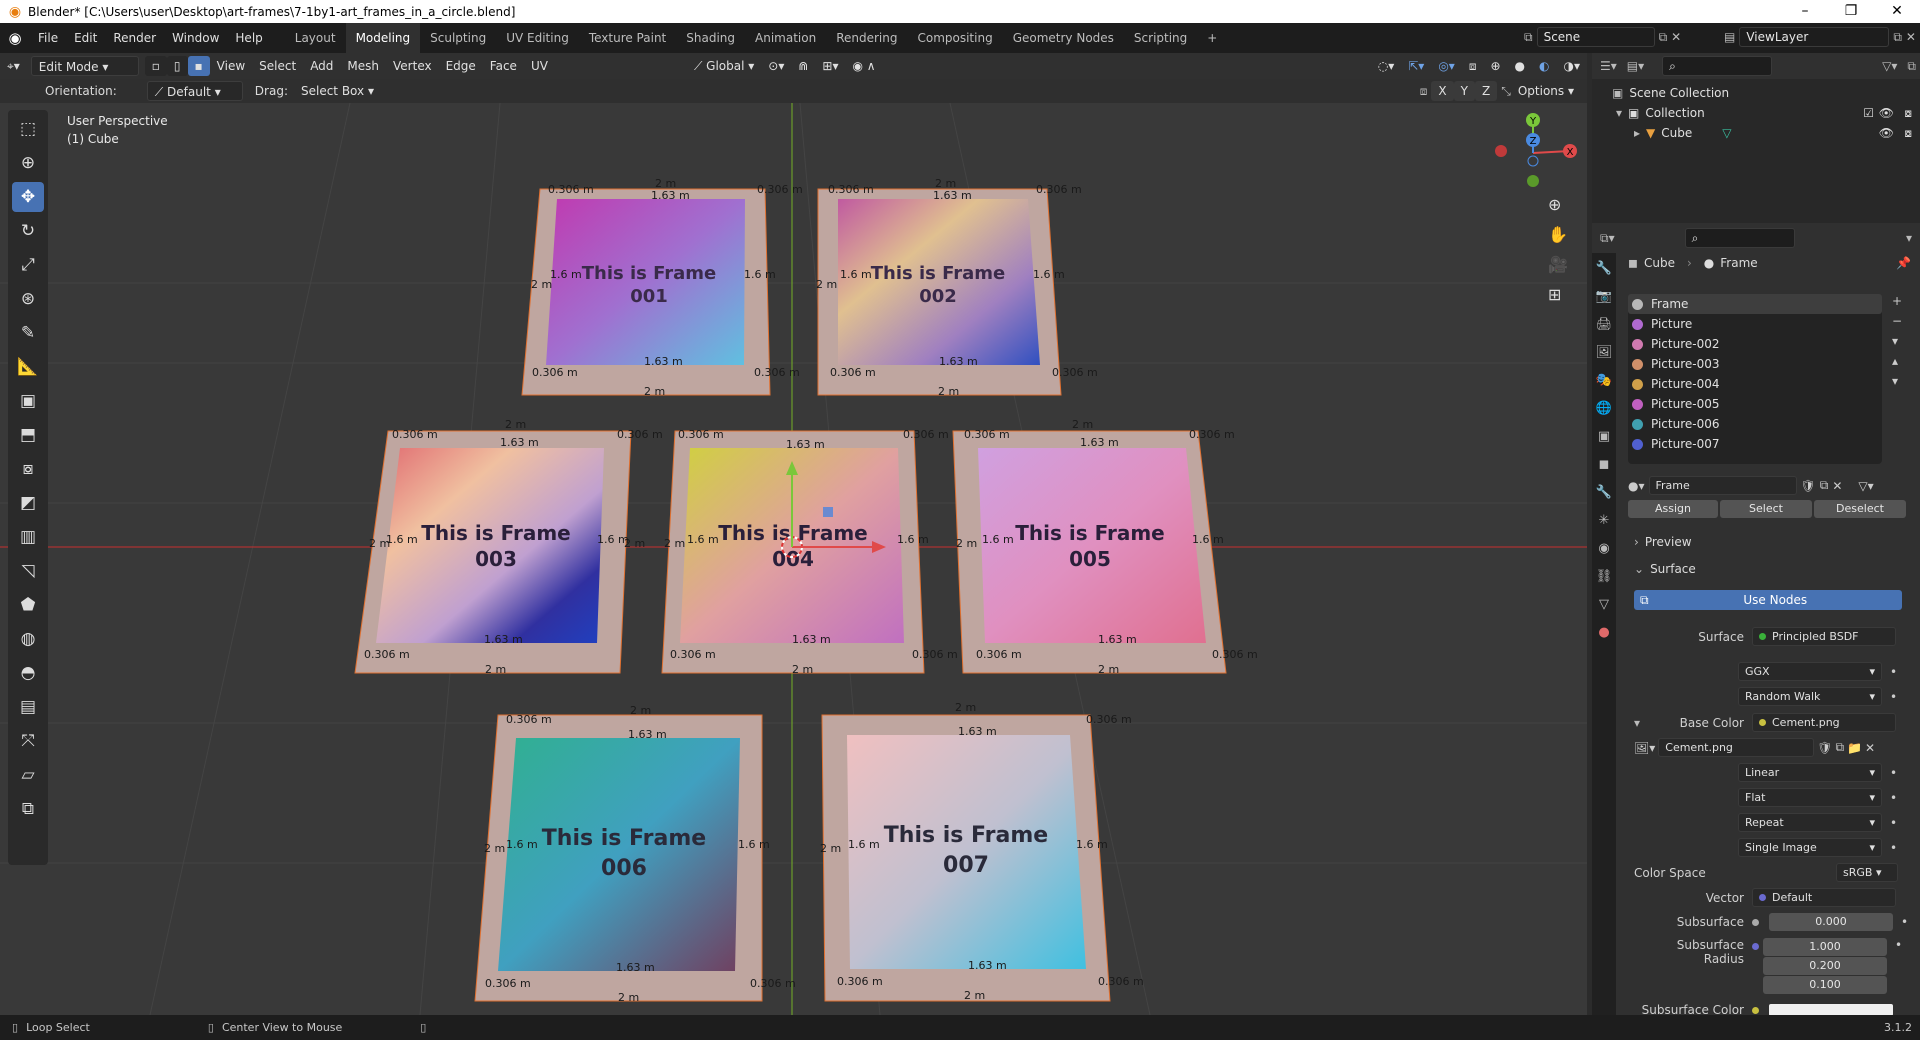  What do you see at coordinates (1897, 11) in the screenshot?
I see `close-button: ✕` at bounding box center [1897, 11].